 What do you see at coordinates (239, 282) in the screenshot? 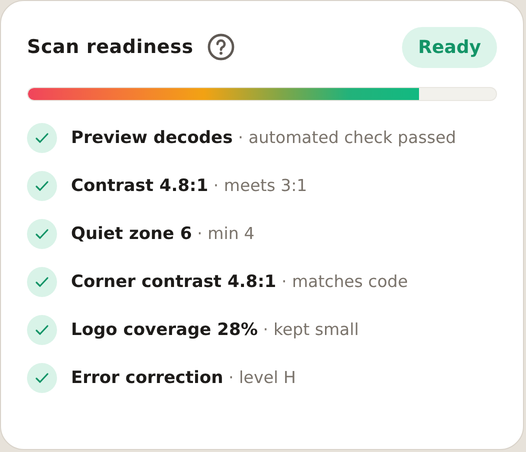
I see `check-text: Corner contrast 4.8:1 · matches code` at bounding box center [239, 282].